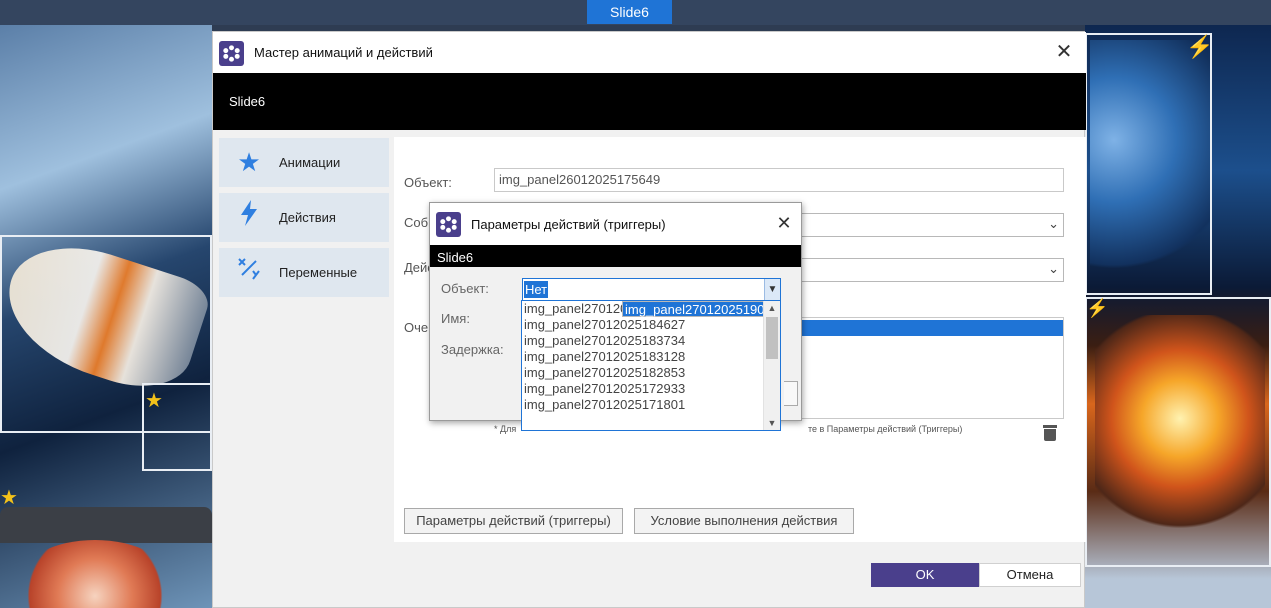 The width and height of the screenshot is (1271, 608). Describe the element at coordinates (643, 373) in the screenshot. I see `dropdown-option: img_panel27012025182853` at that location.